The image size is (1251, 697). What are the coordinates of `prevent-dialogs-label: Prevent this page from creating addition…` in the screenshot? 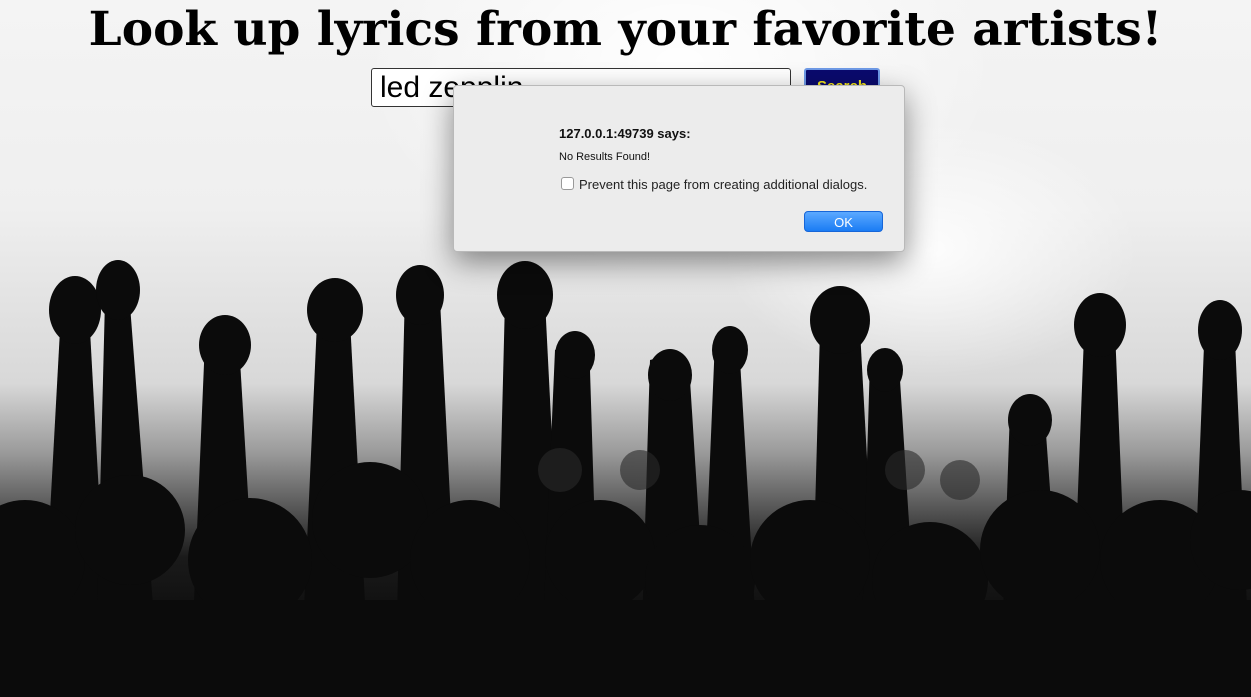 It's located at (723, 184).